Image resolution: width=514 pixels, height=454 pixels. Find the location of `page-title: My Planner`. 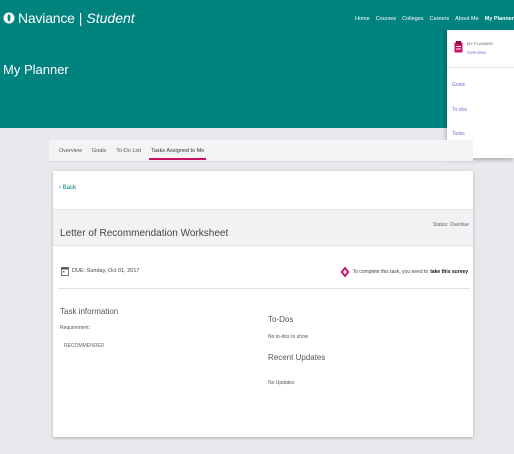

page-title: My Planner is located at coordinates (36, 69).